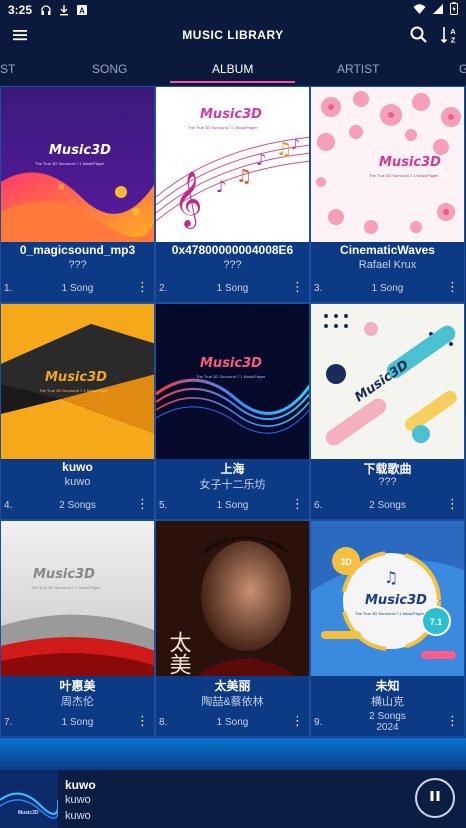 This screenshot has height=828, width=466. What do you see at coordinates (453, 40) in the screenshot?
I see `svg-text: Z` at bounding box center [453, 40].